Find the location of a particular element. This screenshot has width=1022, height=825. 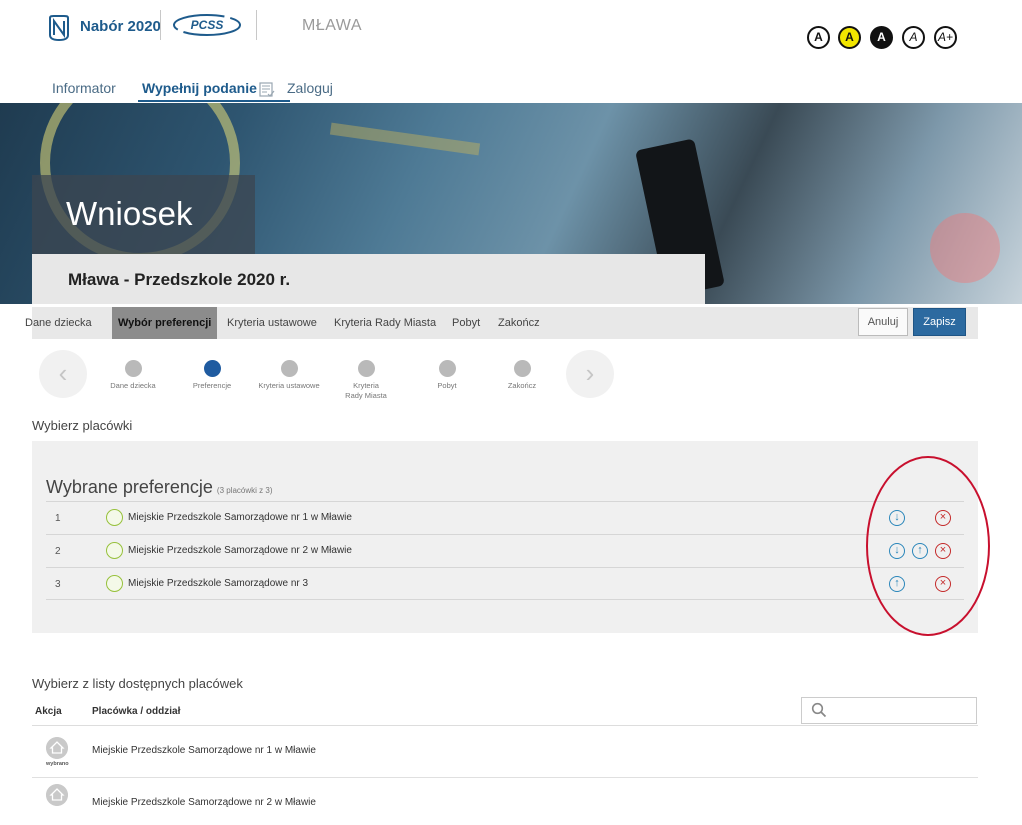

wizard-next-button: › is located at coordinates (590, 374).